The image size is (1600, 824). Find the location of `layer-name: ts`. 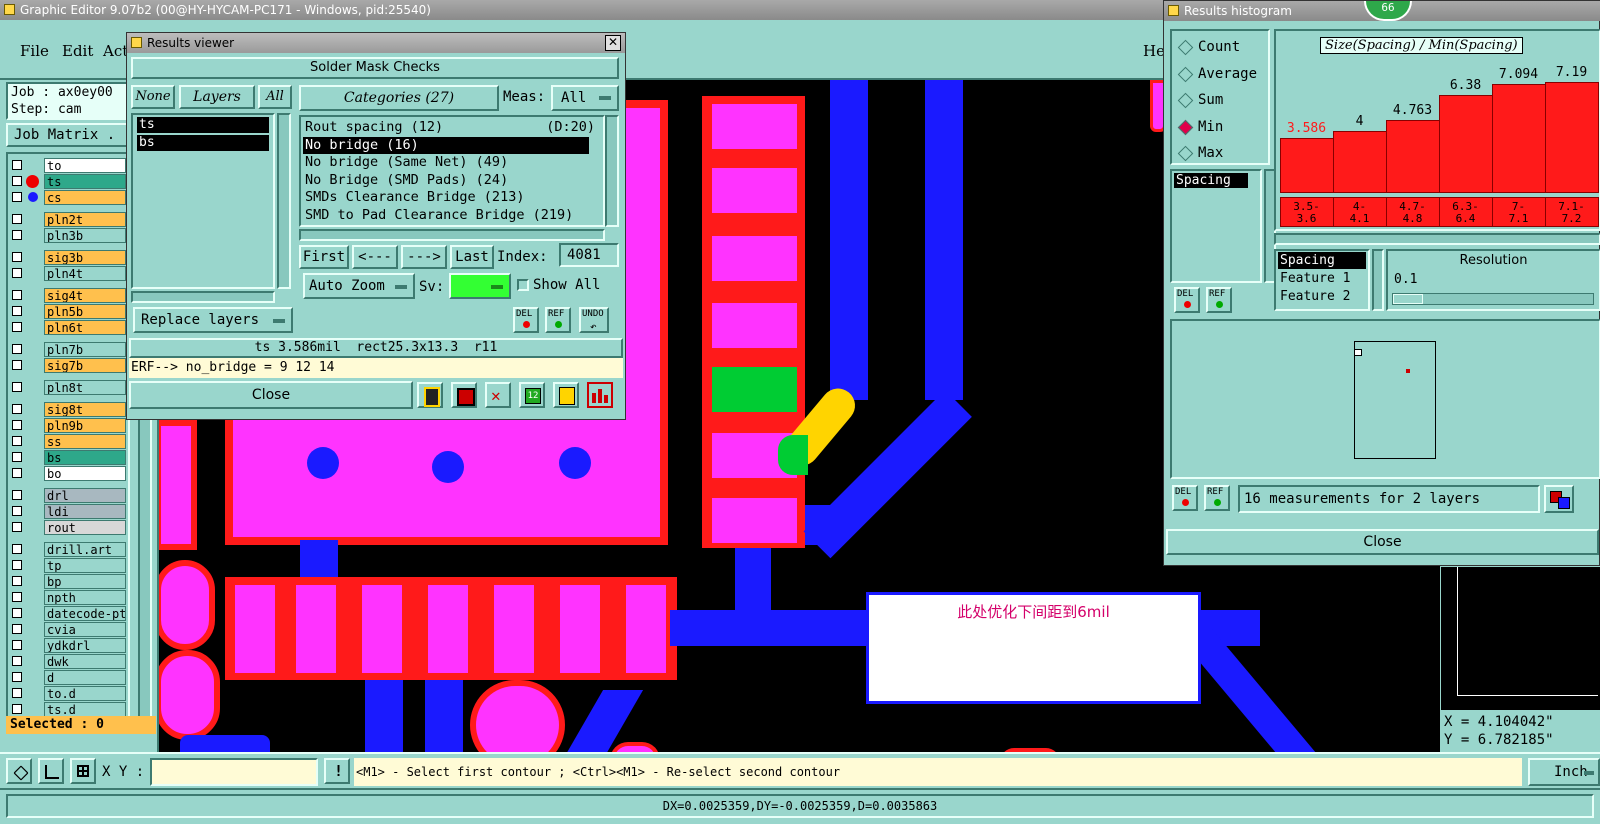

layer-name: ts is located at coordinates (85, 181).